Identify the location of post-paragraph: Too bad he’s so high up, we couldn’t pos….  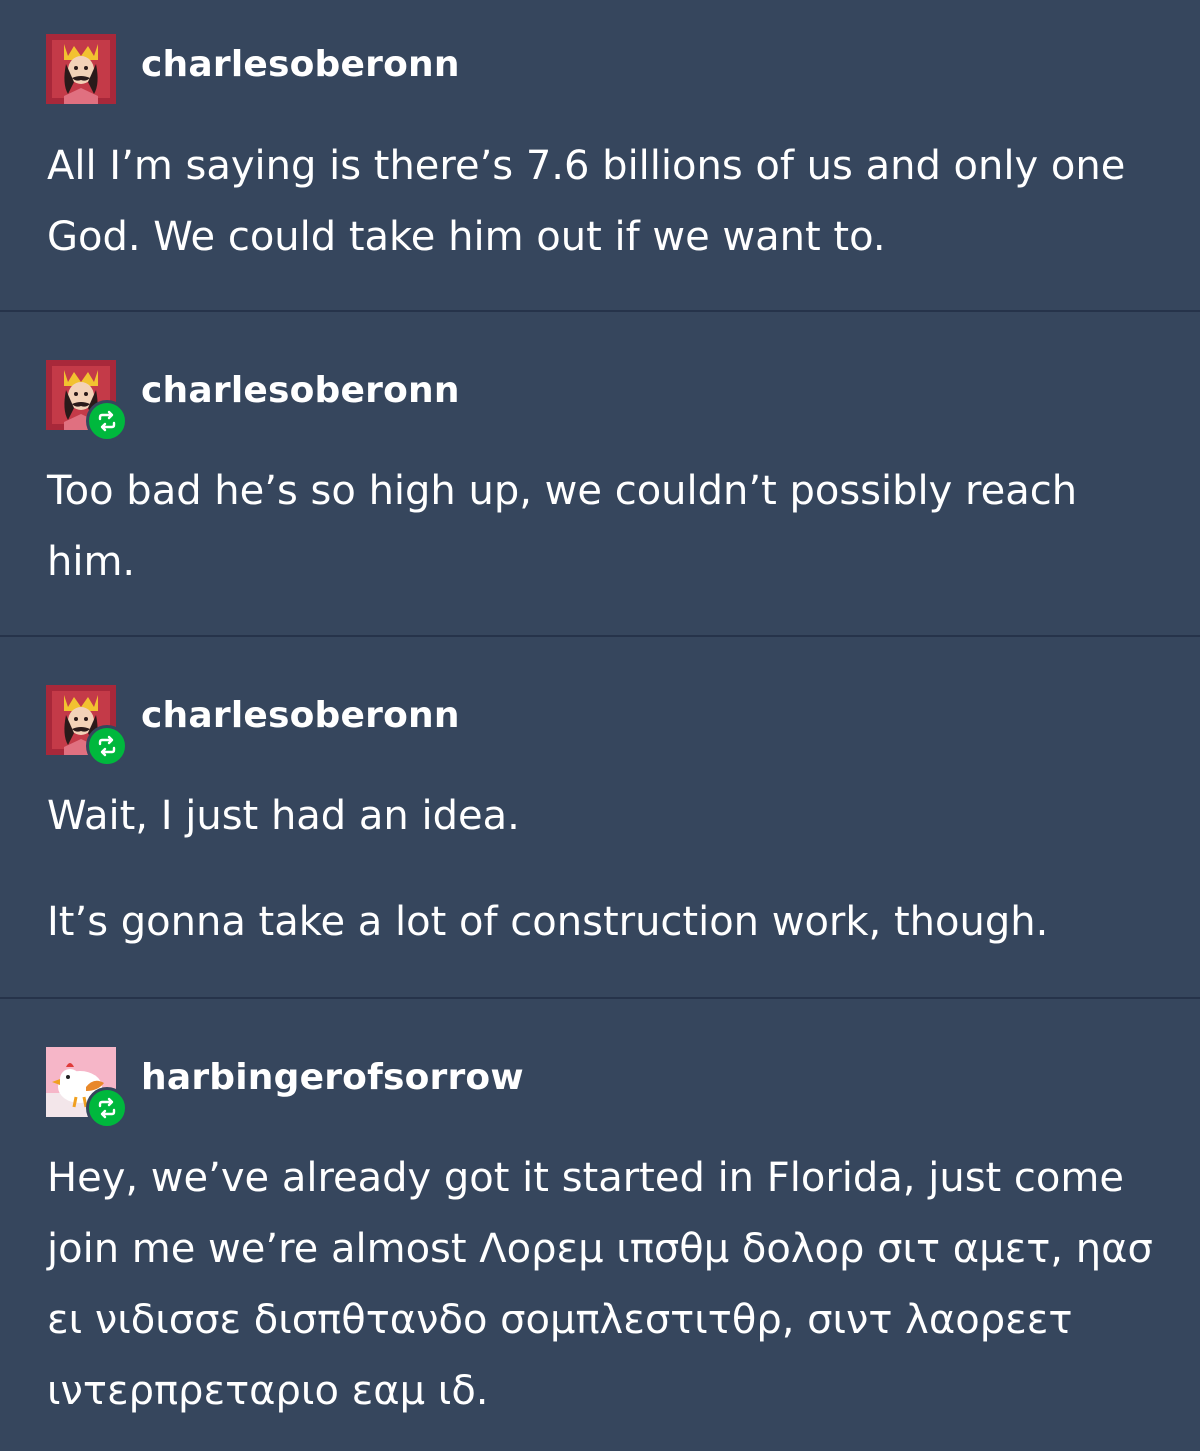
(562, 526).